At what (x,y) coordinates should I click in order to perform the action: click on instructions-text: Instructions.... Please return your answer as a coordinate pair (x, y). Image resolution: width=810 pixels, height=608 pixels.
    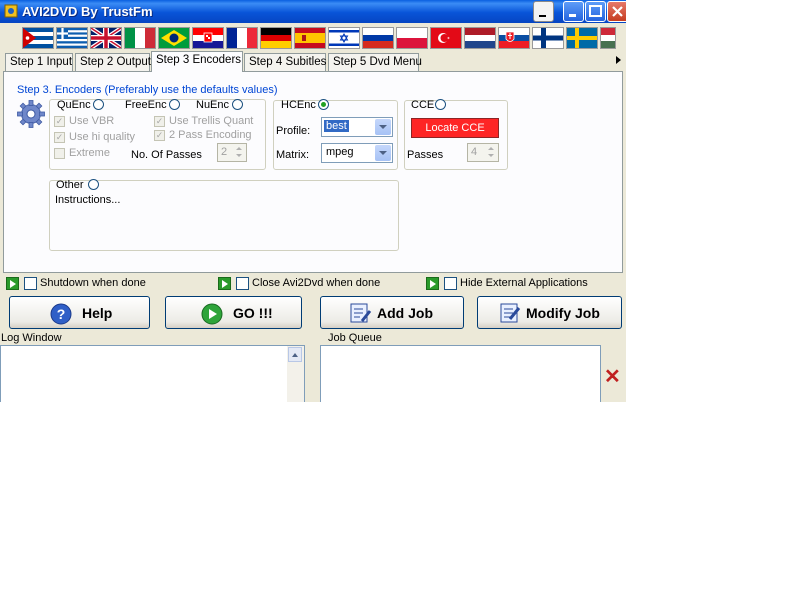
    Looking at the image, I should click on (88, 200).